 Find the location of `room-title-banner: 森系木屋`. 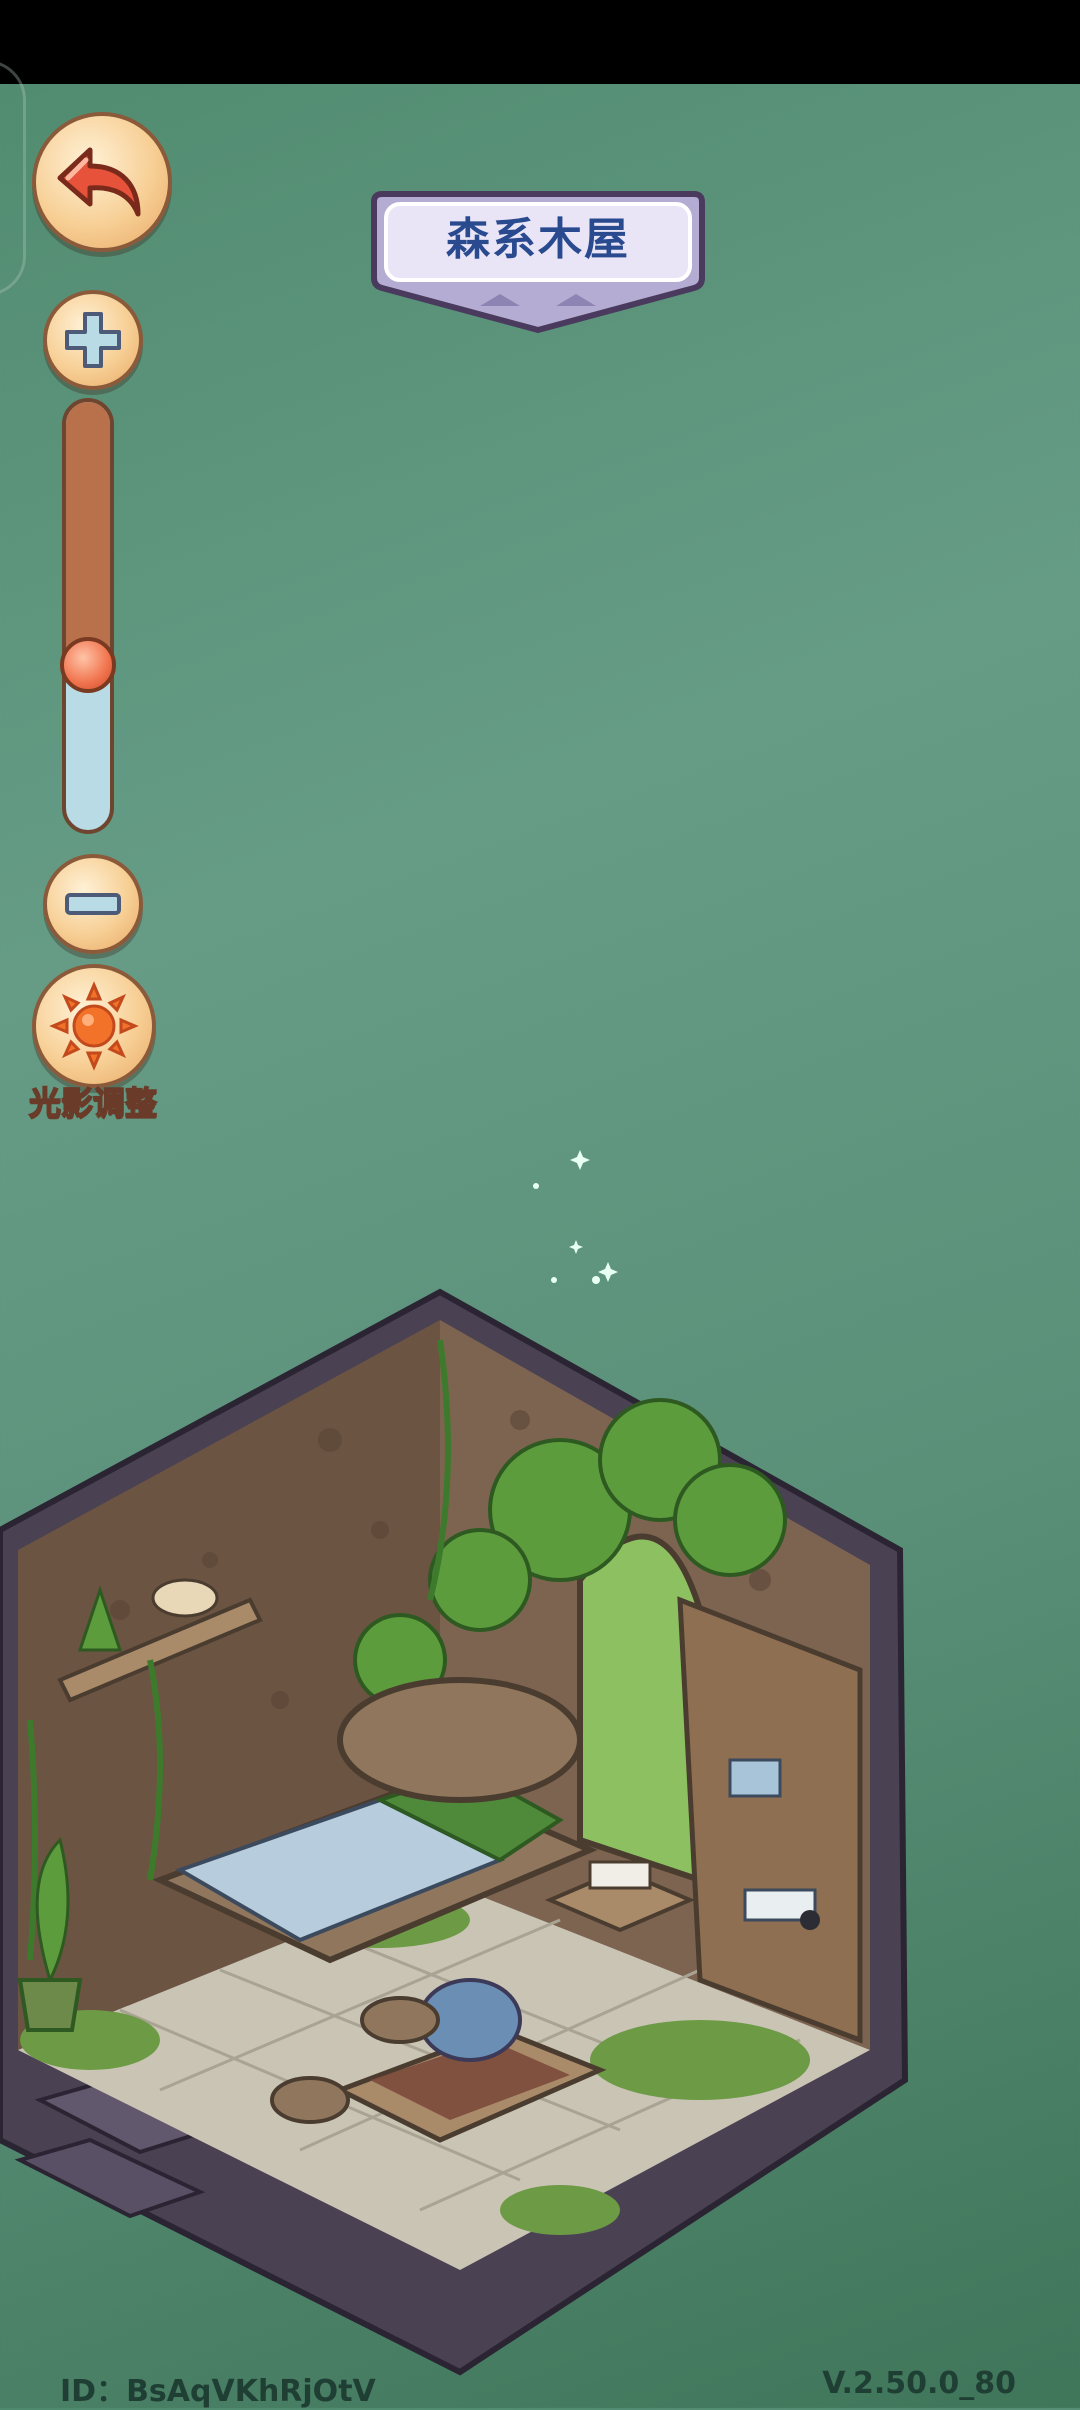

room-title-banner: 森系木屋 is located at coordinates (538, 263).